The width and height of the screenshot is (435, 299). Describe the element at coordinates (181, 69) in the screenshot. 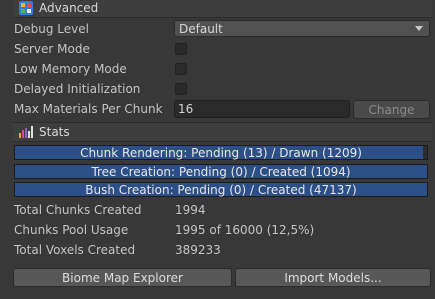

I see `low-memory-mode-checkbox` at that location.